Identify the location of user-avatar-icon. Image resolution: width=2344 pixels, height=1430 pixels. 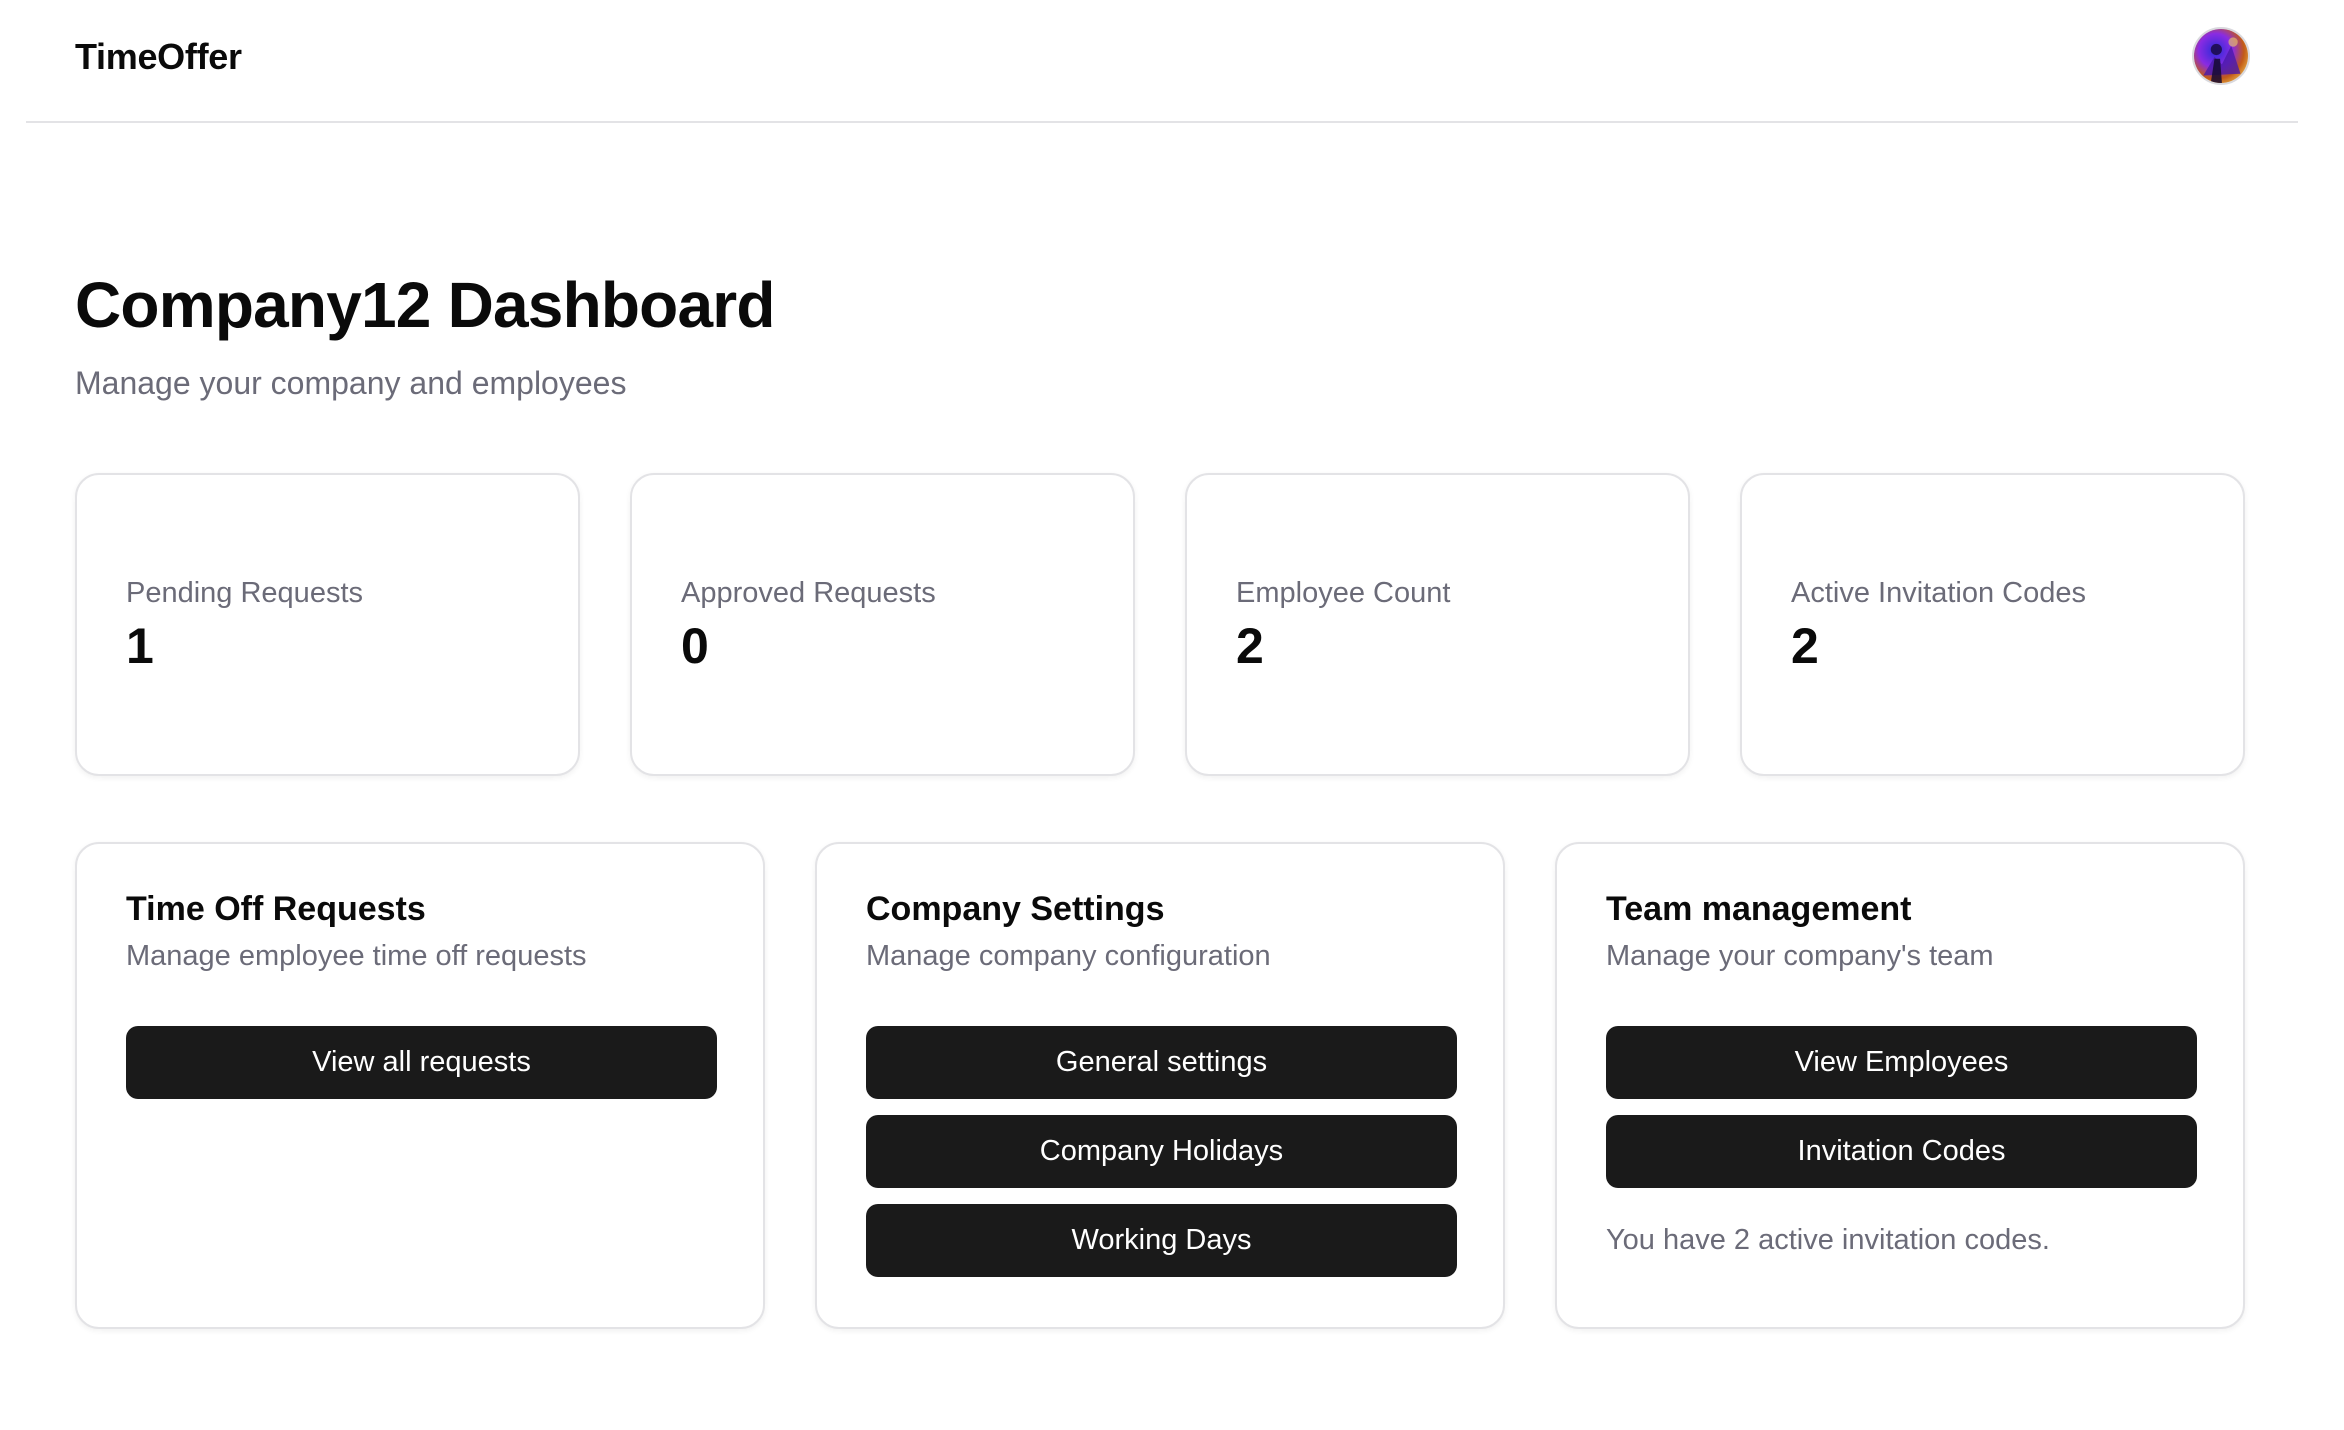
(2221, 56).